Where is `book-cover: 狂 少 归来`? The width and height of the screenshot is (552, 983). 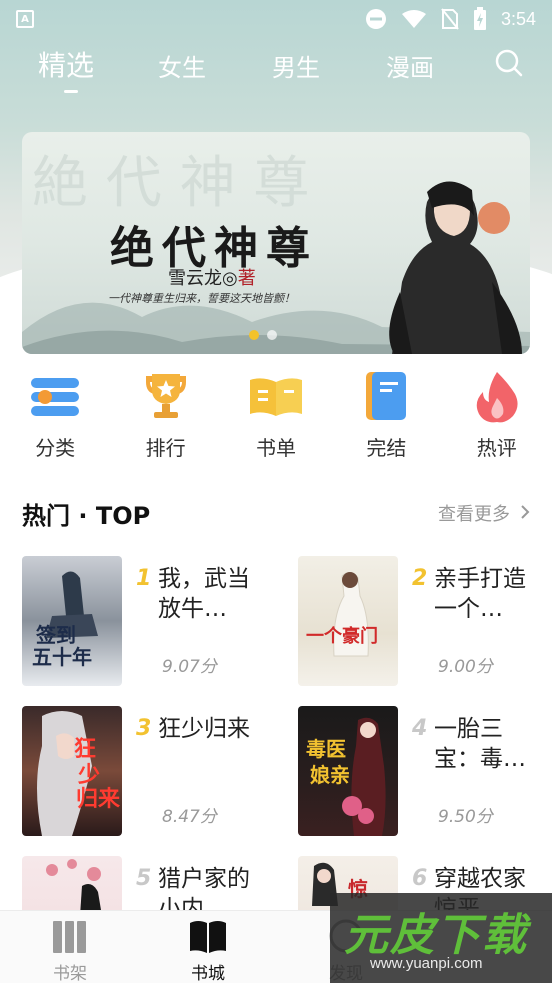
book-cover: 狂 少 归来 is located at coordinates (72, 771).